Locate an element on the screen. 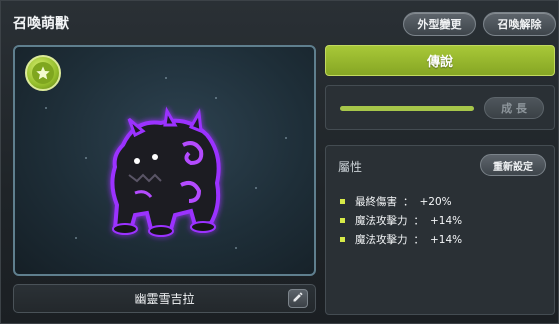 The image size is (559, 324). growth-progress-fill is located at coordinates (407, 108).